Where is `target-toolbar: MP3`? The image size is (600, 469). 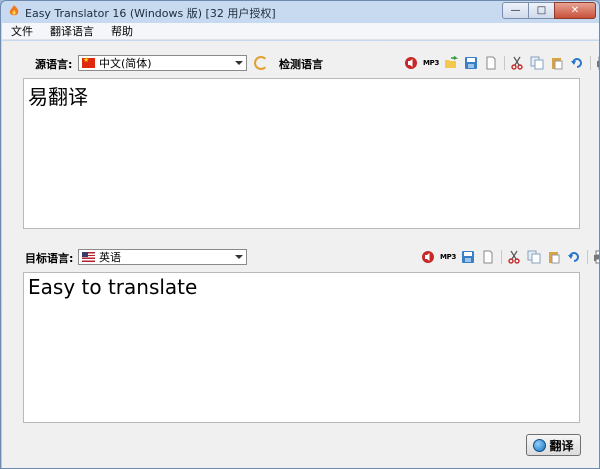
target-toolbar: MP3 is located at coordinates (509, 257).